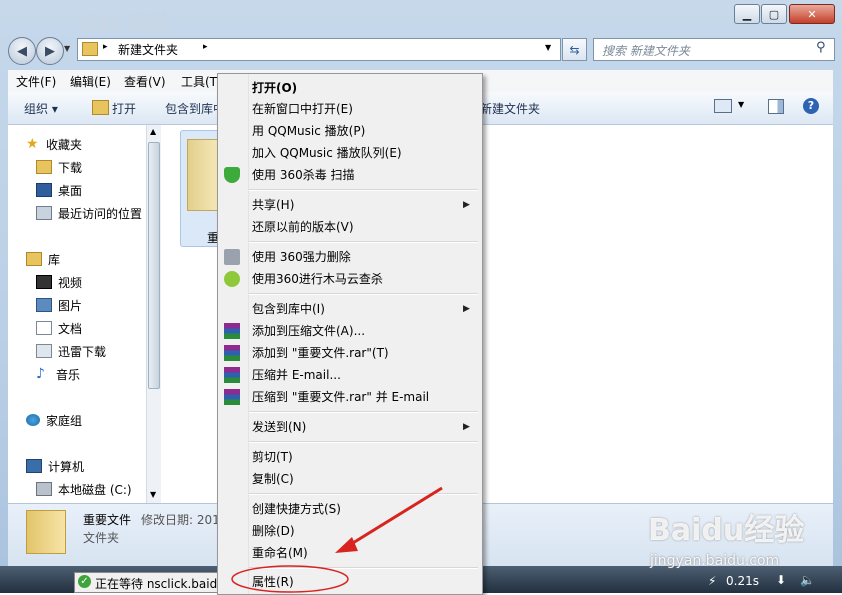 The image size is (842, 595). I want to click on watermark-url: jingyan.baidu.com, so click(715, 561).